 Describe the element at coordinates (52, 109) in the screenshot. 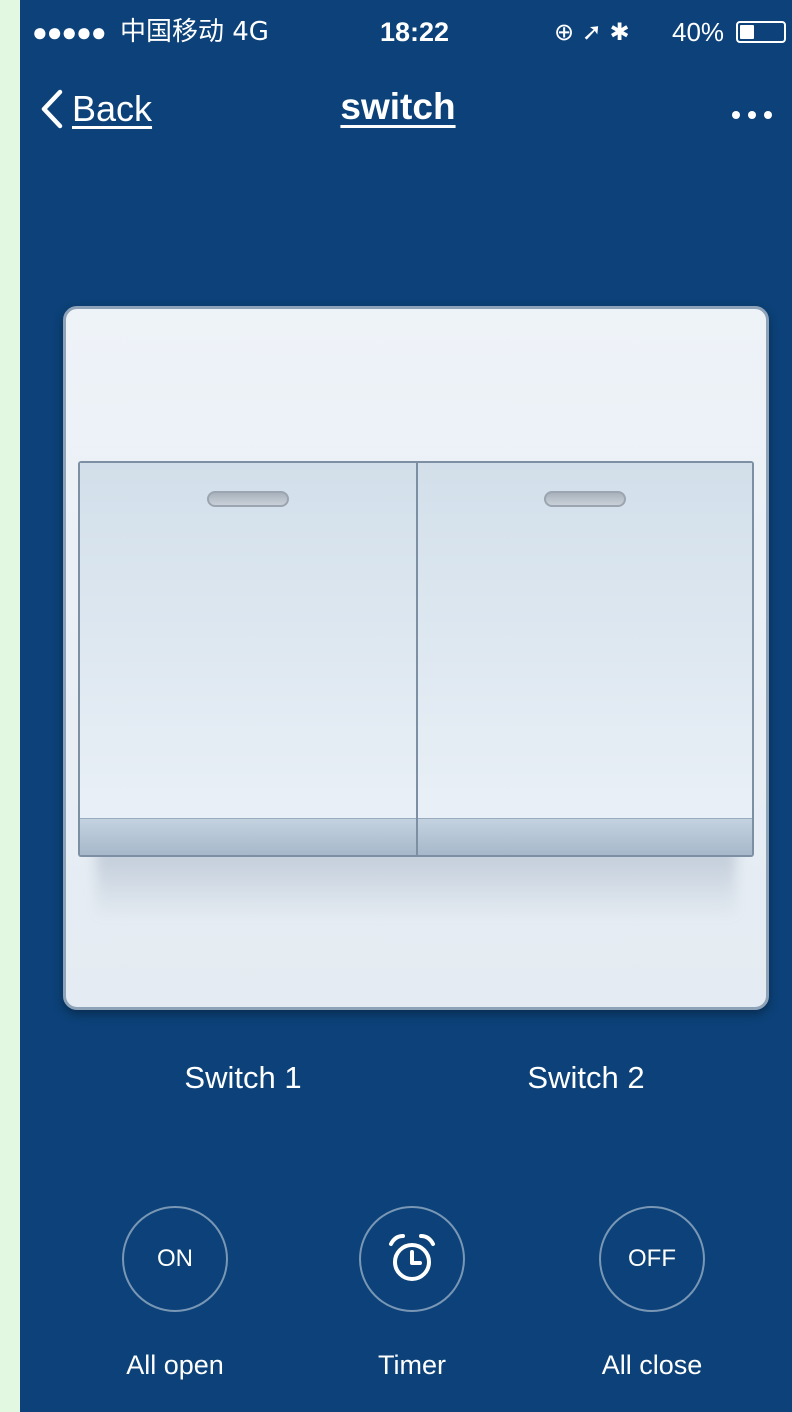

I see `chevron-left-icon` at that location.